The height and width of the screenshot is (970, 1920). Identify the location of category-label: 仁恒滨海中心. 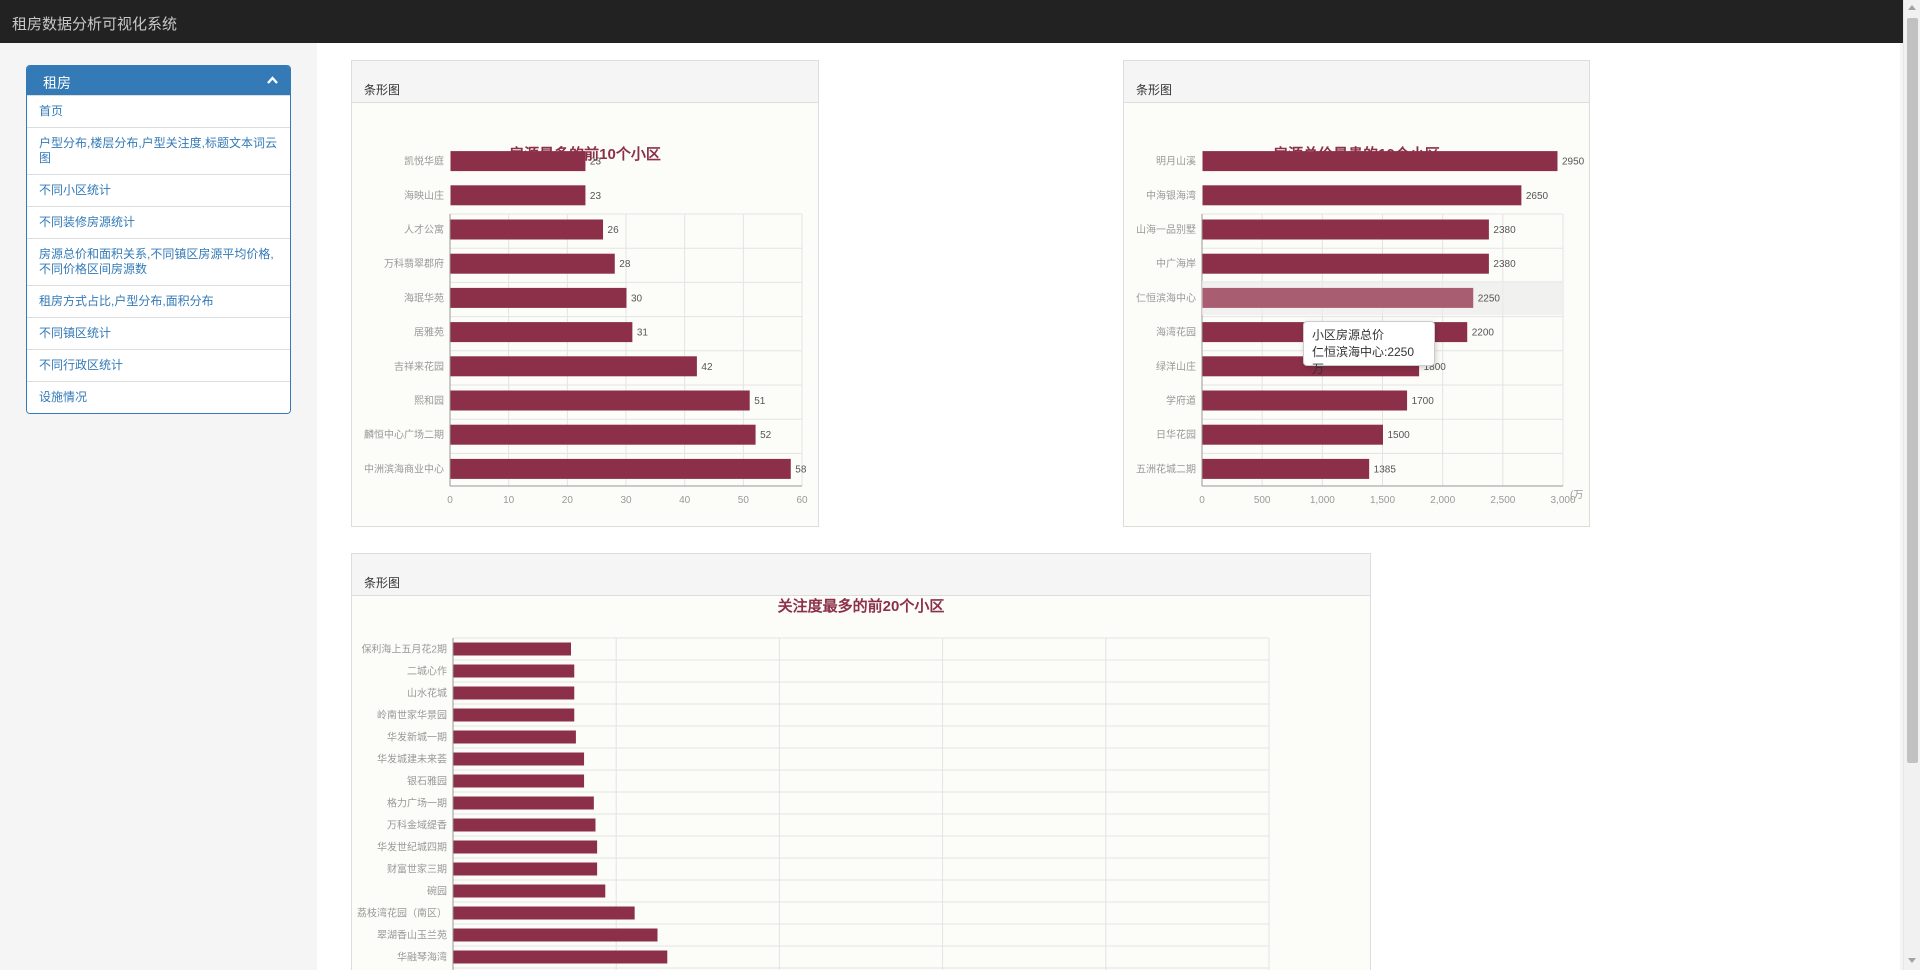
(1166, 297).